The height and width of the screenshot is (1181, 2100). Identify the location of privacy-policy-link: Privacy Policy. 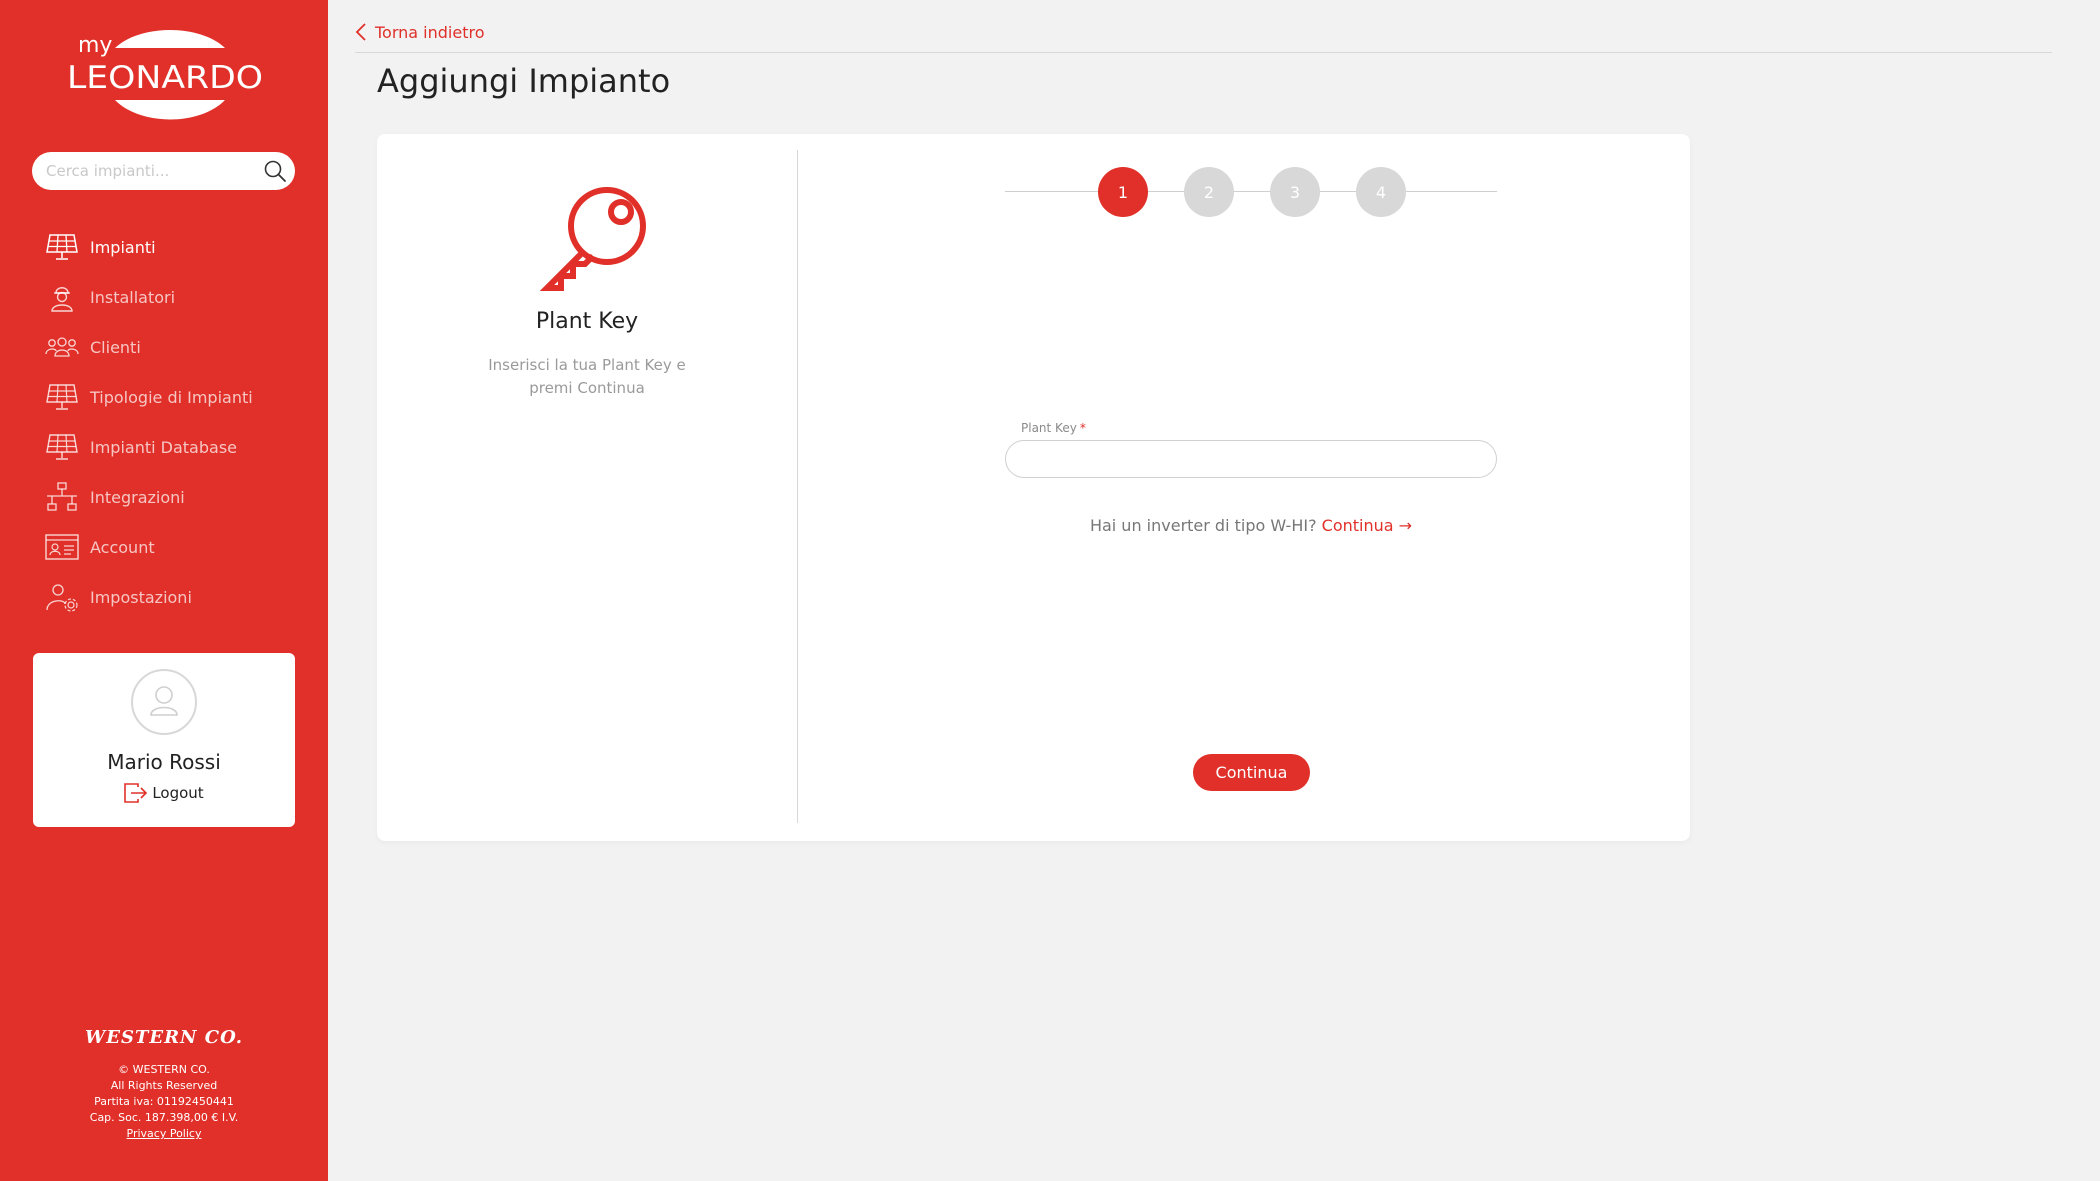
(164, 1134).